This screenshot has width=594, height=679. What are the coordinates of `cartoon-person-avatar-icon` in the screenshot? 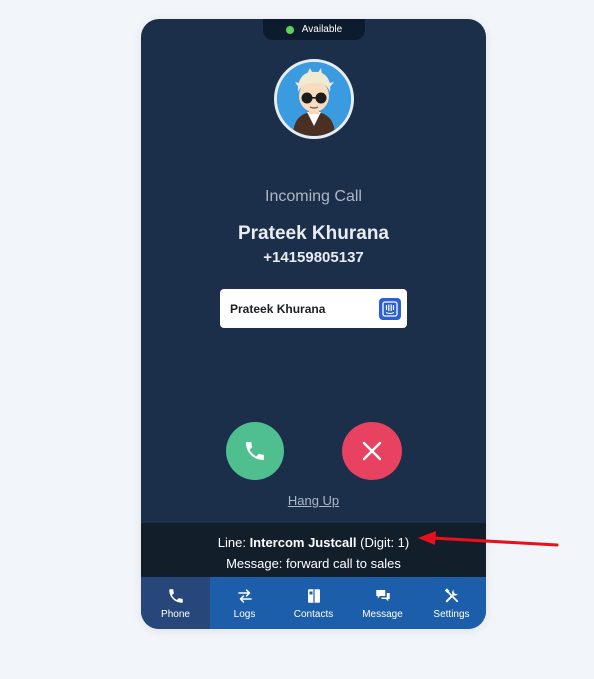 It's located at (314, 99).